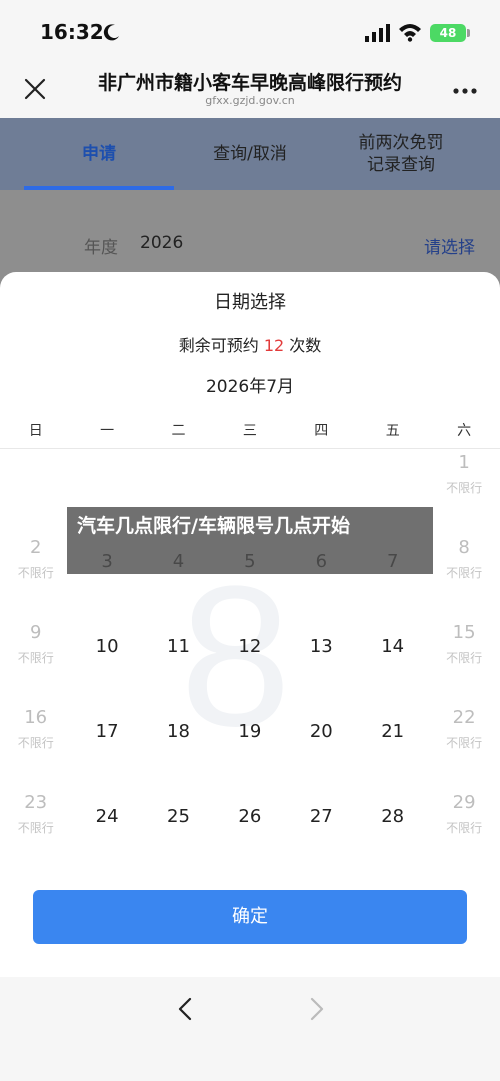 The image size is (500, 1081). What do you see at coordinates (35, 814) in the screenshot?
I see `calendar-day: 23 不限行` at bounding box center [35, 814].